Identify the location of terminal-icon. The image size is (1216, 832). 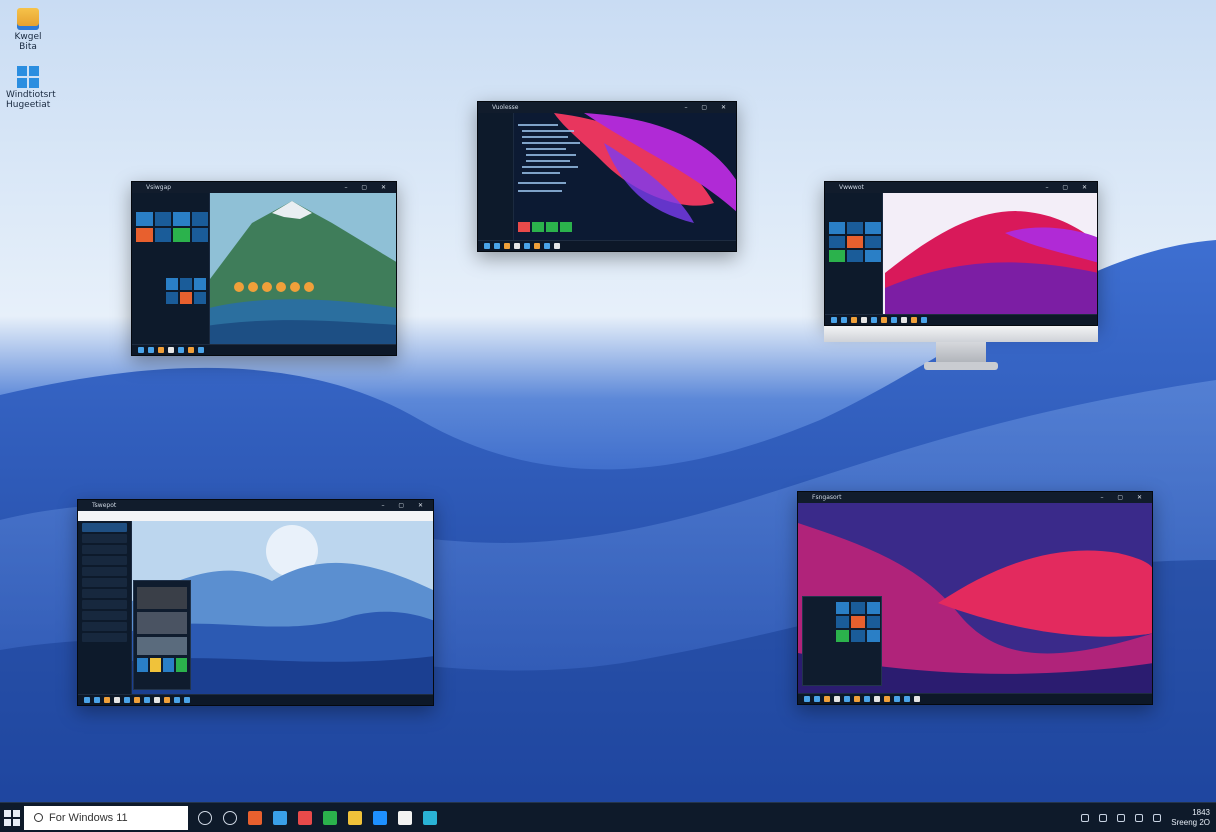
(430, 817).